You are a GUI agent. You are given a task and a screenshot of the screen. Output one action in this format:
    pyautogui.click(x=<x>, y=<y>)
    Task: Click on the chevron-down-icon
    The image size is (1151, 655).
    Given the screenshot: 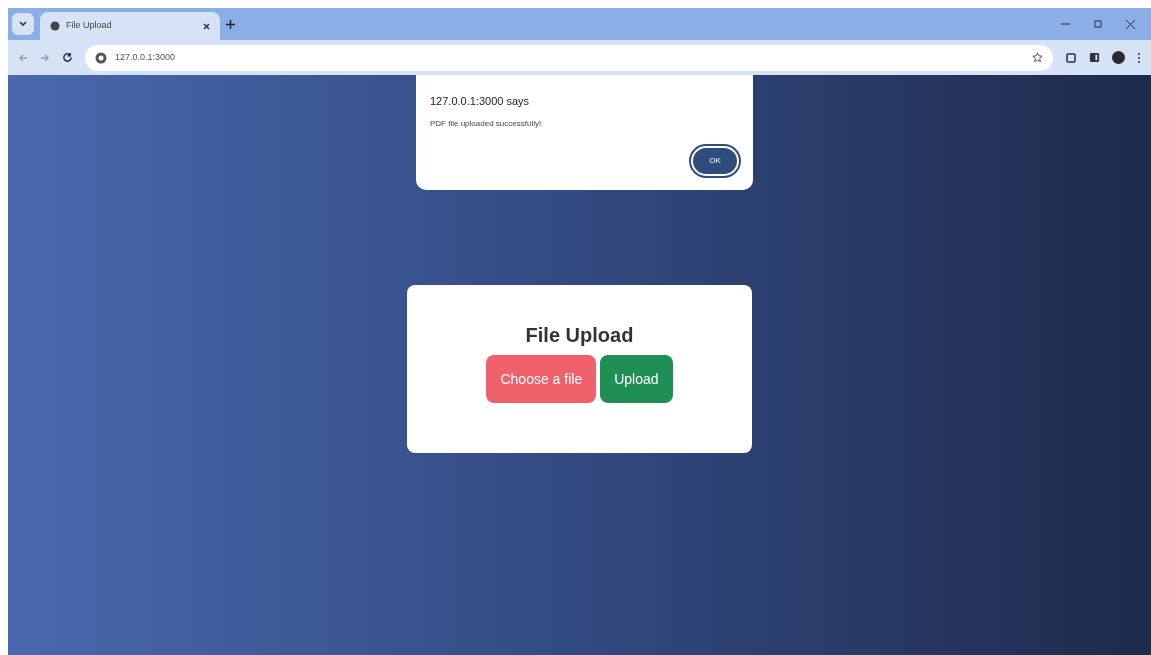 What is the action you would take?
    pyautogui.click(x=23, y=24)
    